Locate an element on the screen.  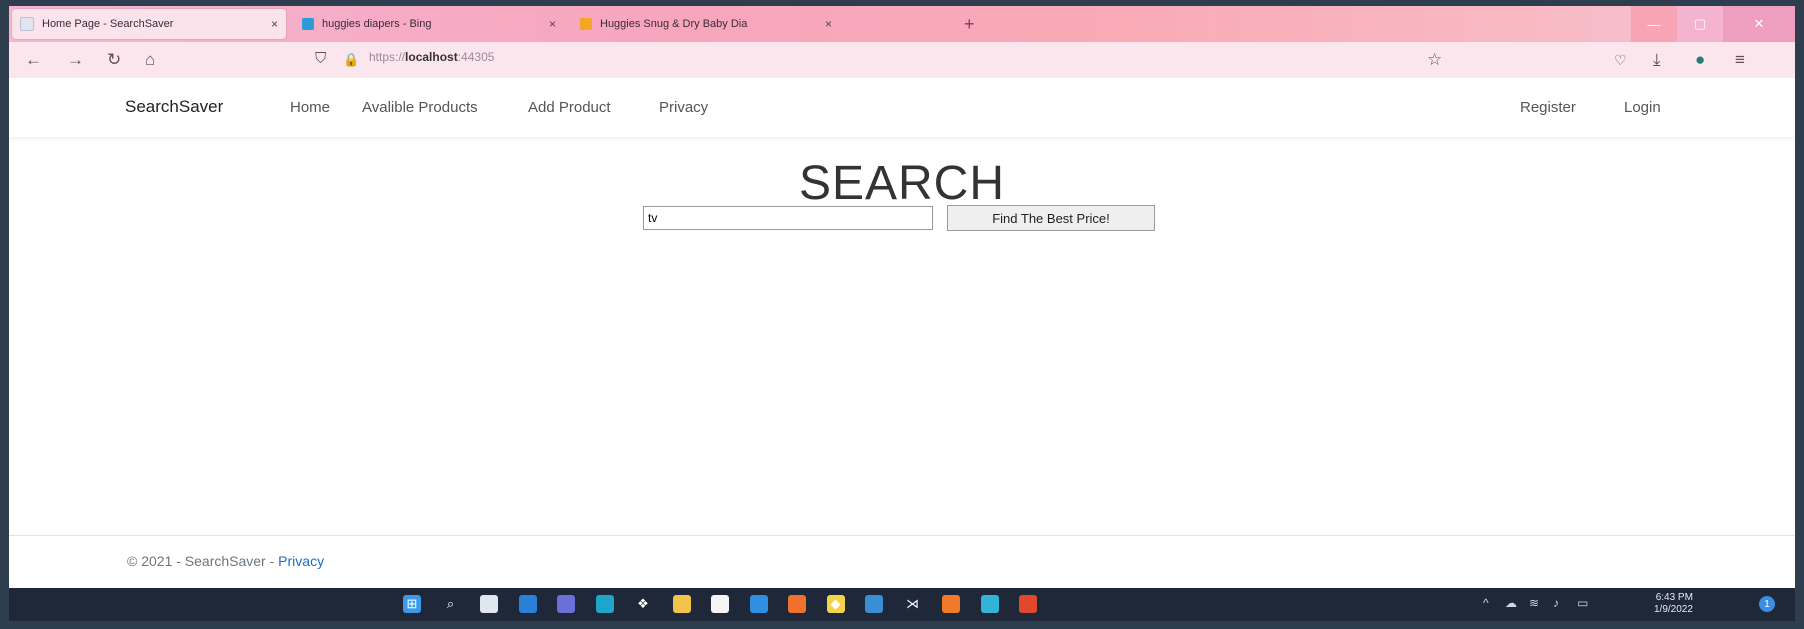
clock-time: 6:43 PM is located at coordinates (1674, 597).